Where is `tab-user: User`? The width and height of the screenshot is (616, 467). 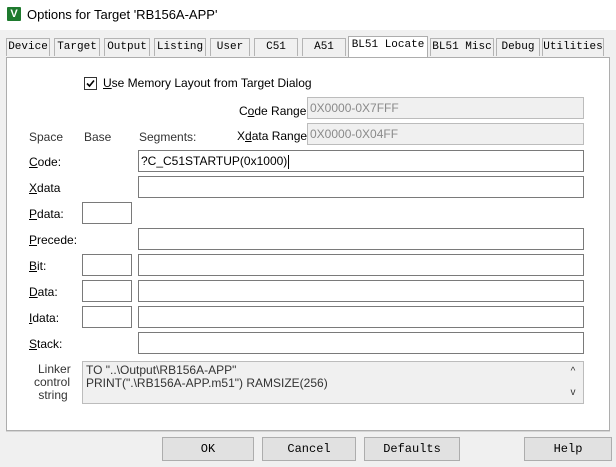 tab-user: User is located at coordinates (230, 47).